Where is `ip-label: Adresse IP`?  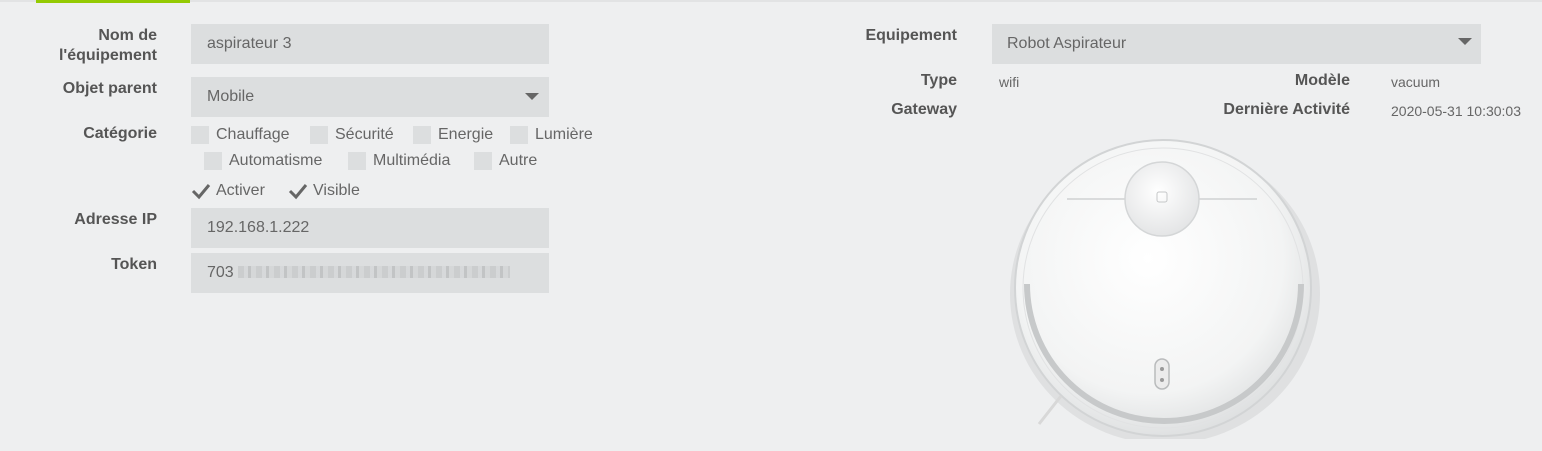
ip-label: Adresse IP is located at coordinates (115, 219).